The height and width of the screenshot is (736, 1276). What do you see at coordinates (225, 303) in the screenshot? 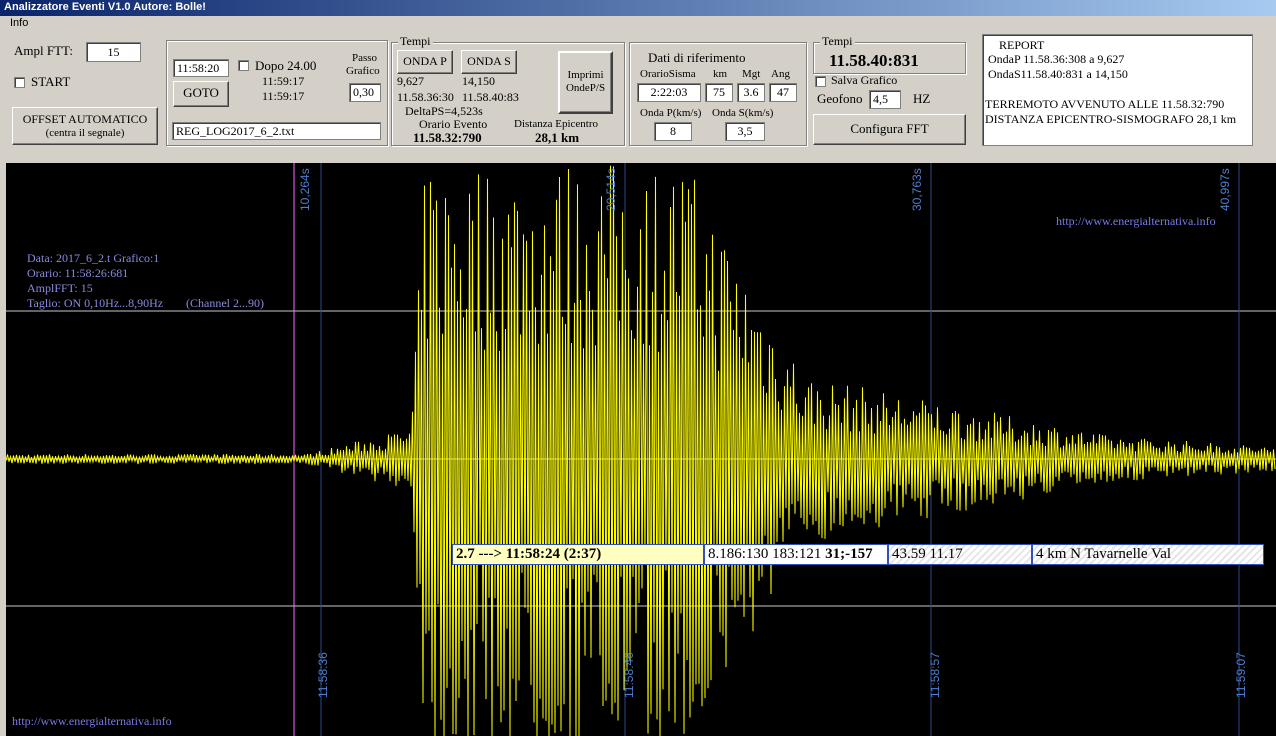
I see `info-channel: (Channel 2...90)` at bounding box center [225, 303].